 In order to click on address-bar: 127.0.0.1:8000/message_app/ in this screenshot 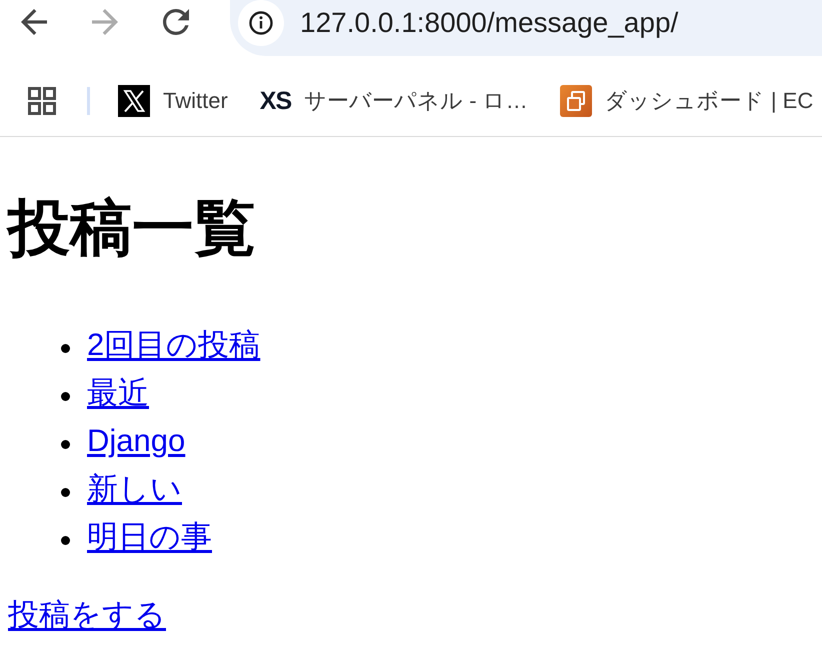, I will do `click(526, 28)`.